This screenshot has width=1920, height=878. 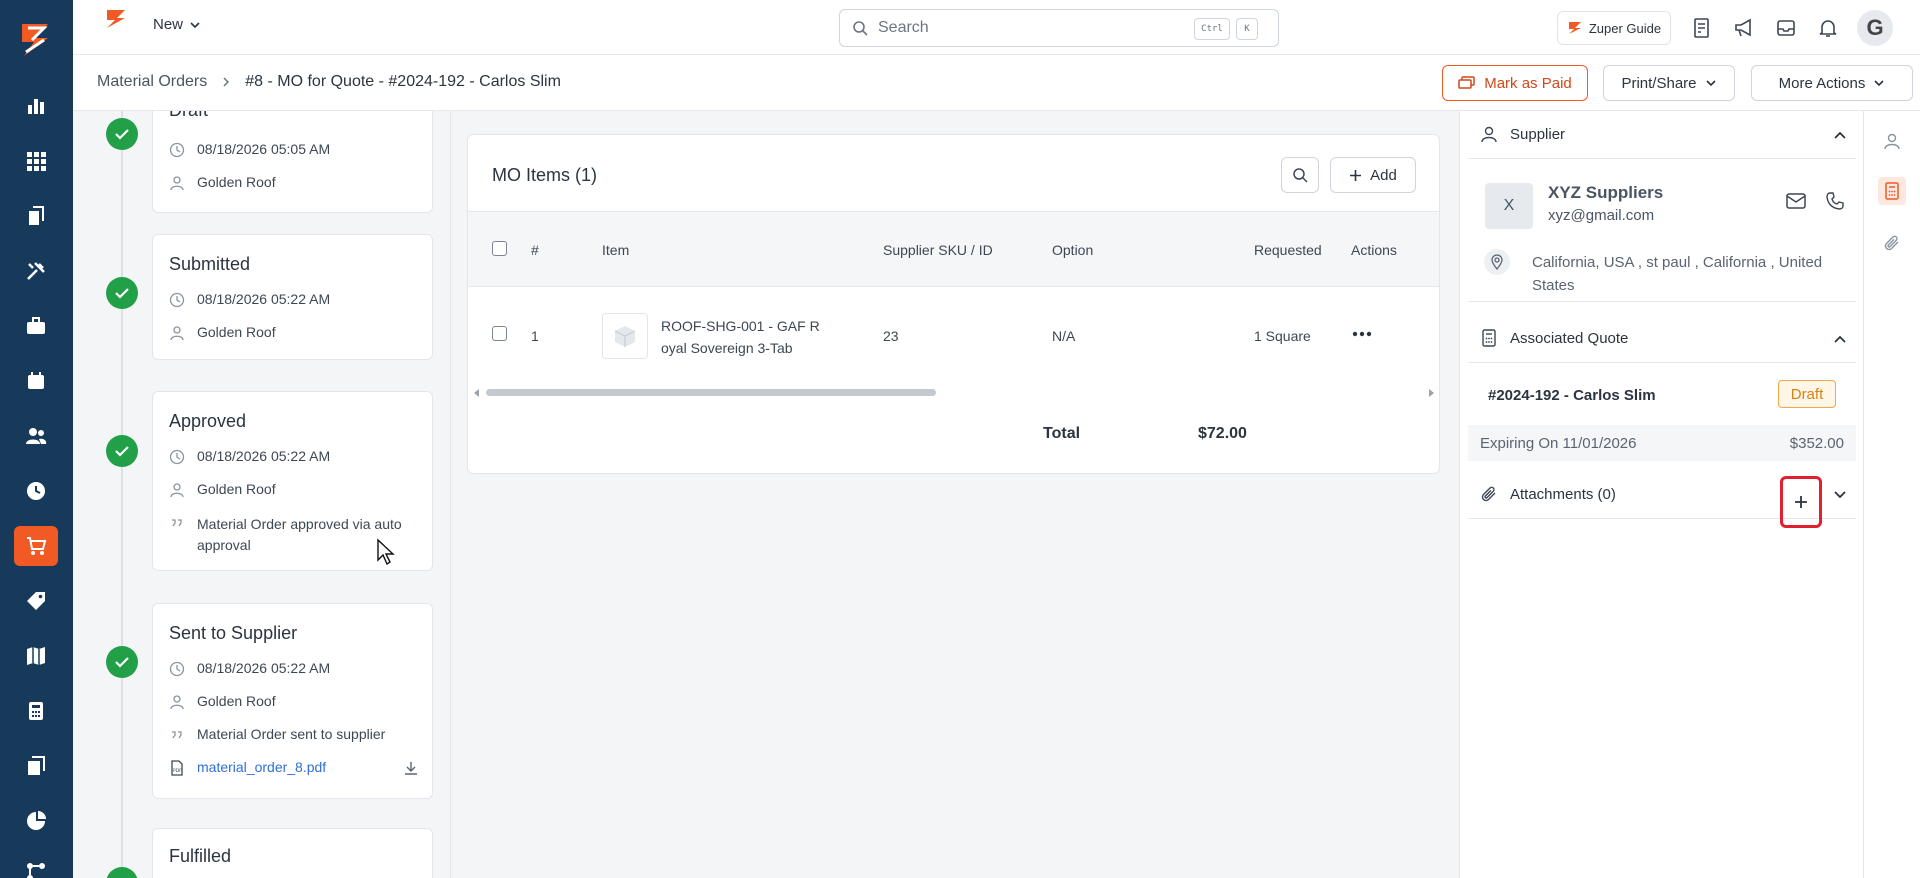 I want to click on nav-briefcase-icon, so click(x=36, y=326).